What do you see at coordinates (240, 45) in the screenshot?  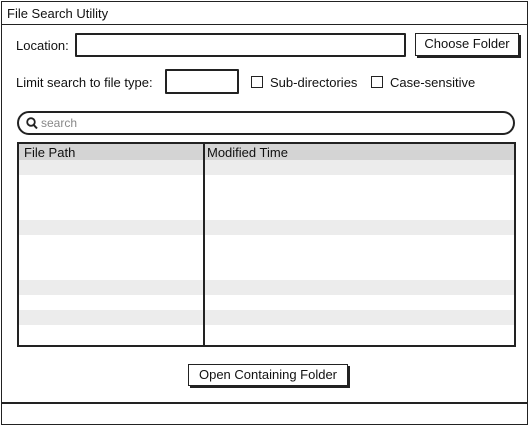 I see `location-field` at bounding box center [240, 45].